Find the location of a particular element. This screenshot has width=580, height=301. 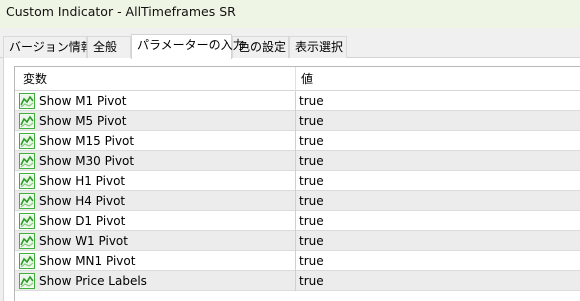

column-header-variable: 変数 is located at coordinates (35, 79).